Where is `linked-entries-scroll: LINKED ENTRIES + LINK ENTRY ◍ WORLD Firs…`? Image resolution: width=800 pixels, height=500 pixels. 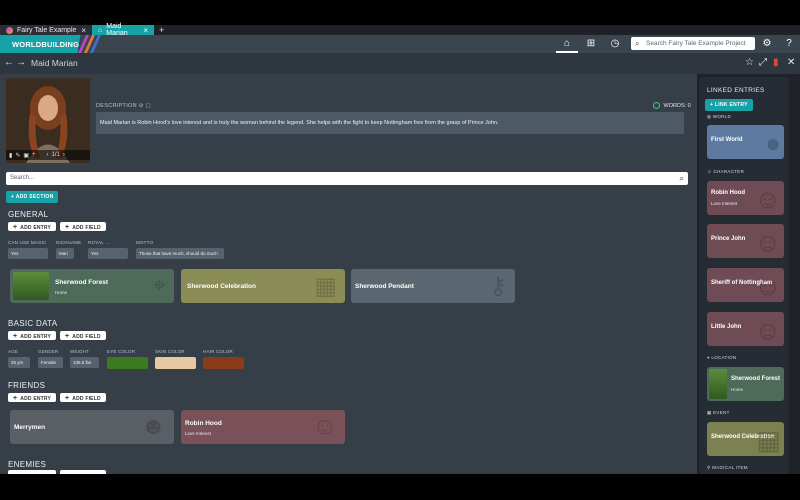
linked-entries-scroll: LINKED ENTRIES + LINK ENTRY ◍ WORLD Firs… is located at coordinates (744, 275).